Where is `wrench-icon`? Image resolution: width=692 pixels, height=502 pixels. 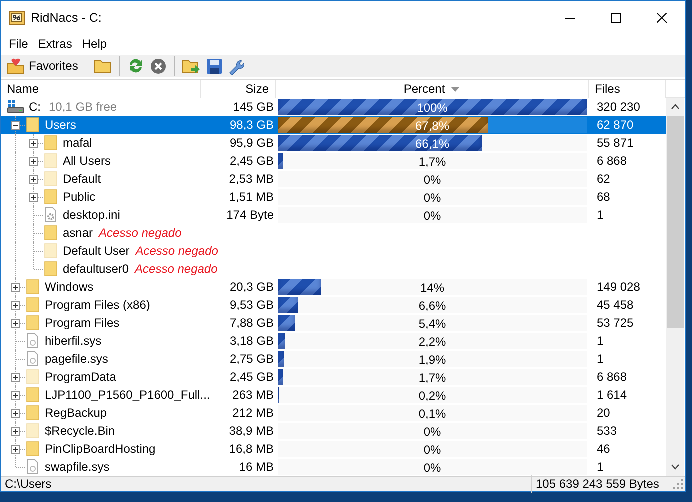
wrench-icon is located at coordinates (237, 66).